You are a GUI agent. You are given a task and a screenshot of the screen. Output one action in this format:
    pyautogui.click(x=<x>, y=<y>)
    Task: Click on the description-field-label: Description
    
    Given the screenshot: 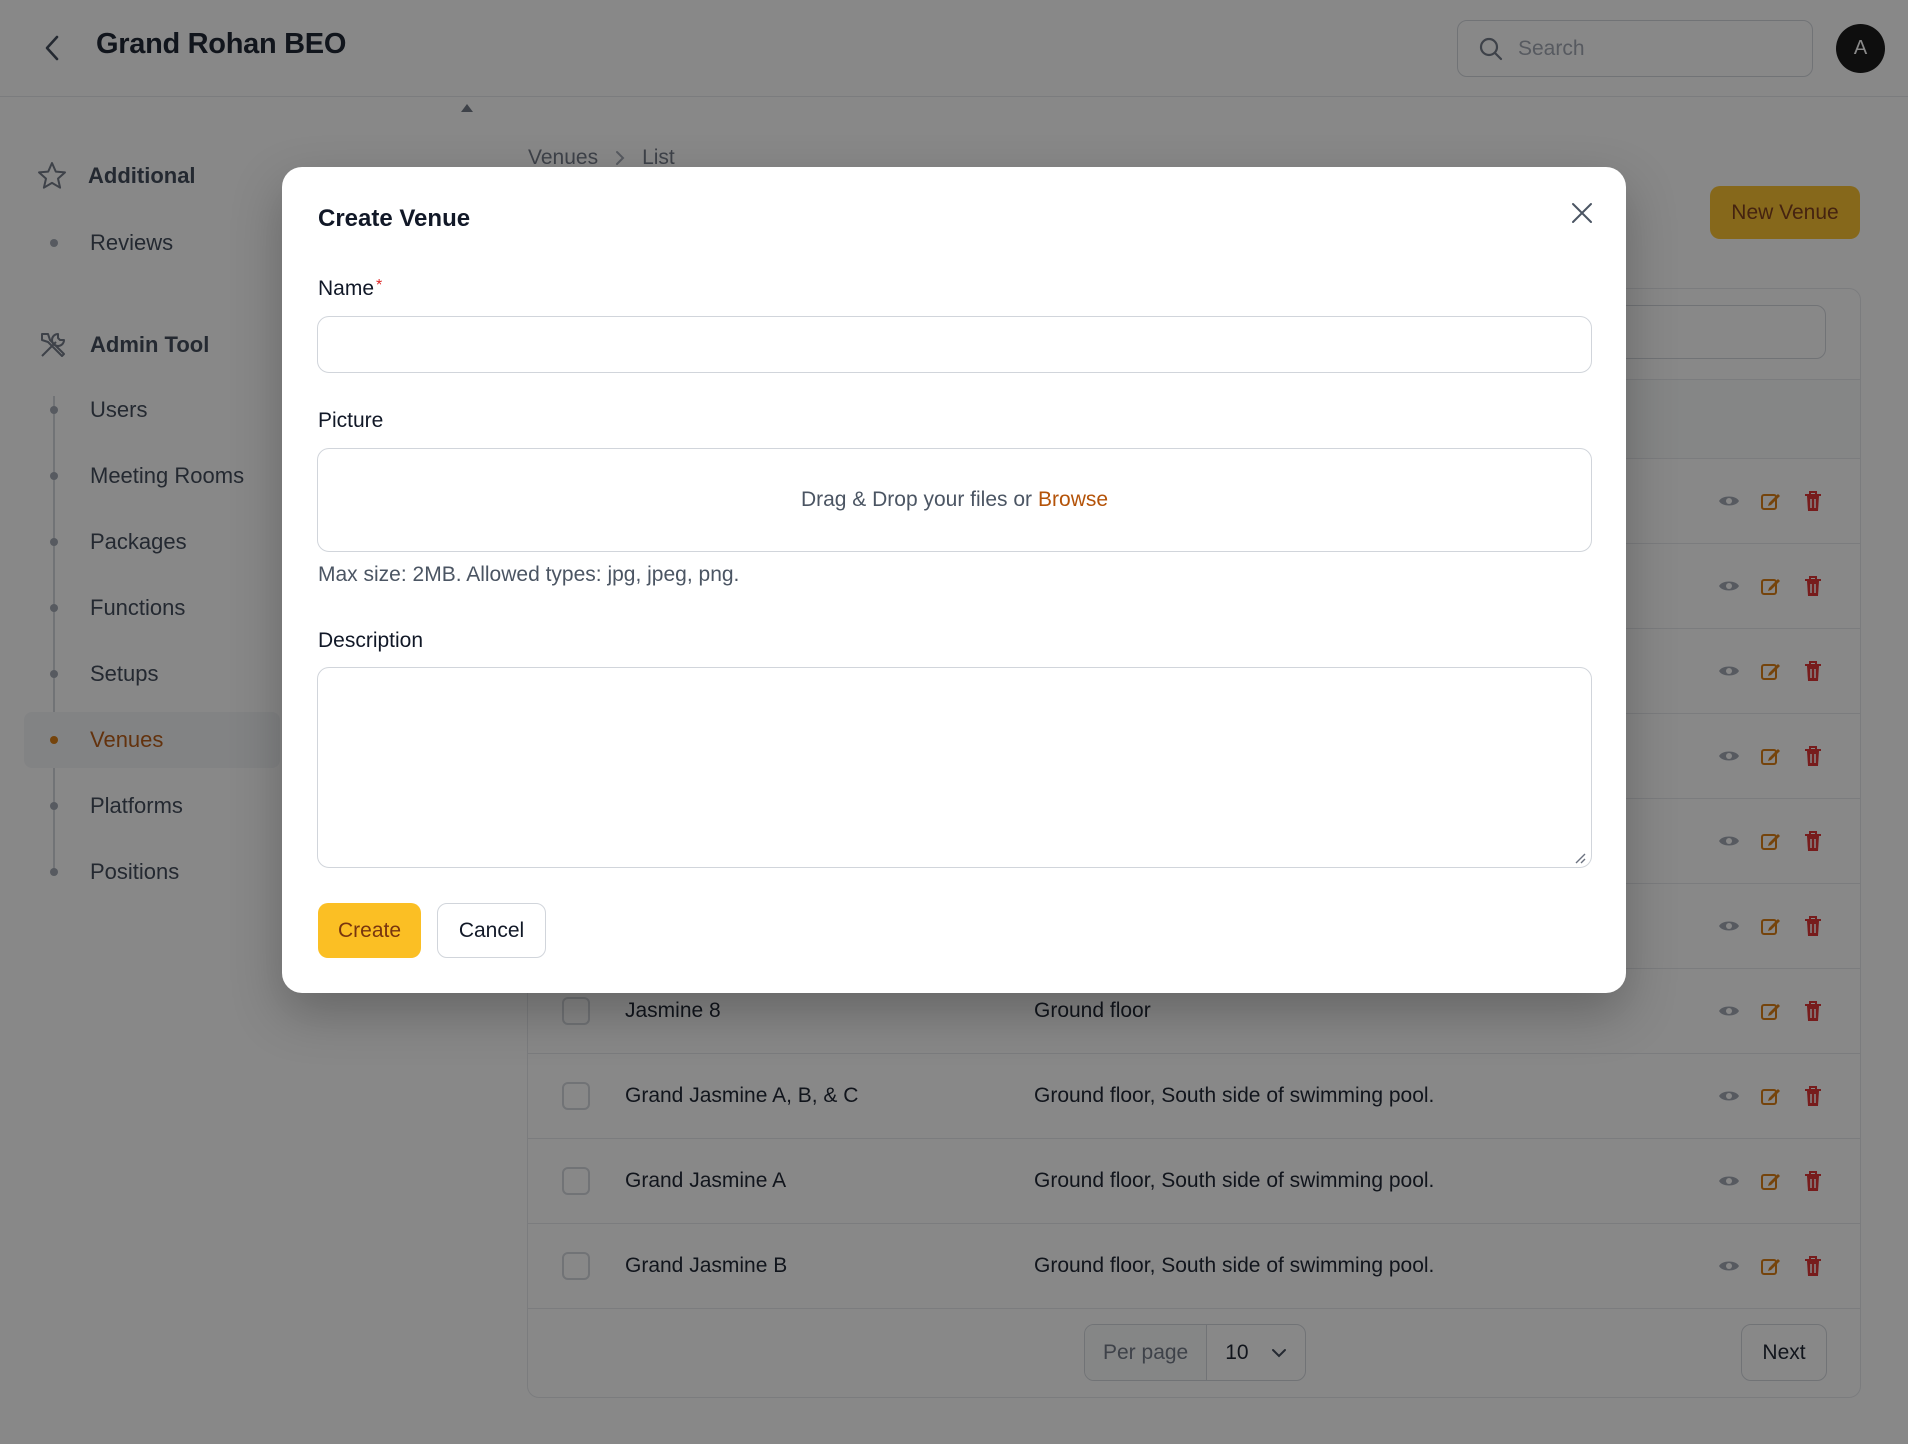 What is the action you would take?
    pyautogui.click(x=371, y=640)
    